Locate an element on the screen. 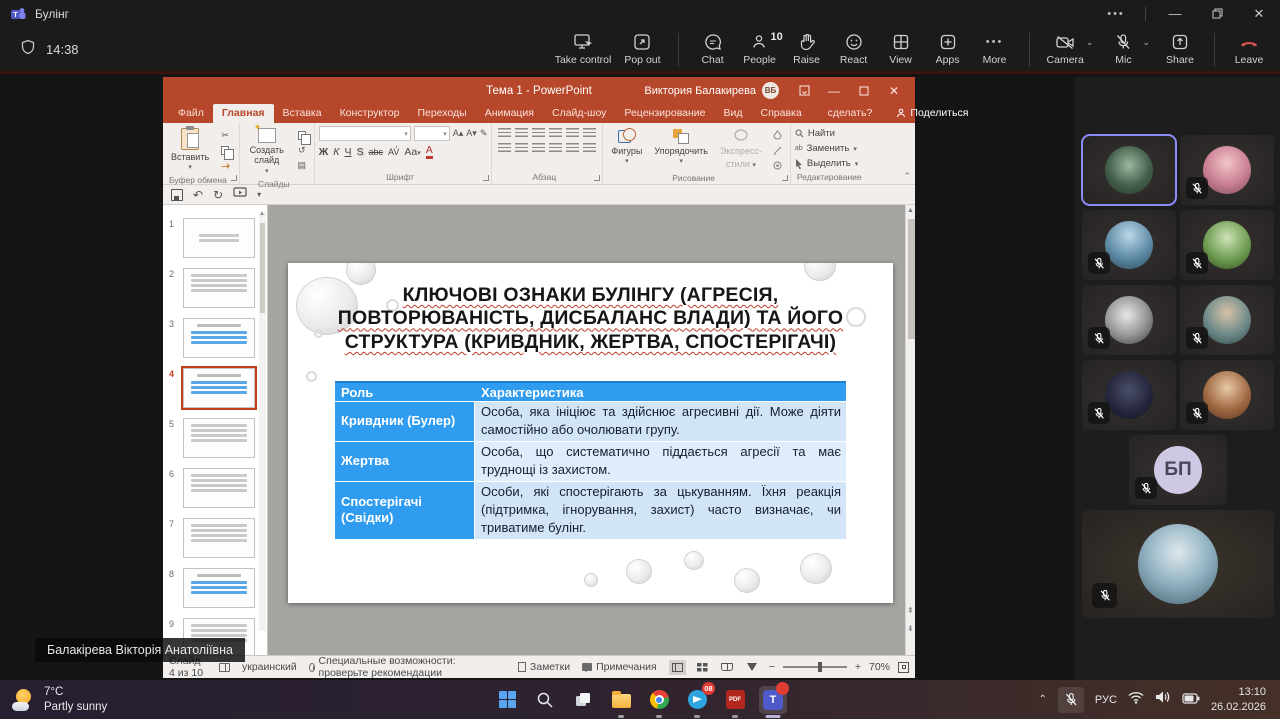 This screenshot has width=1280, height=719. change-case-button: Aa▾ is located at coordinates (412, 152).